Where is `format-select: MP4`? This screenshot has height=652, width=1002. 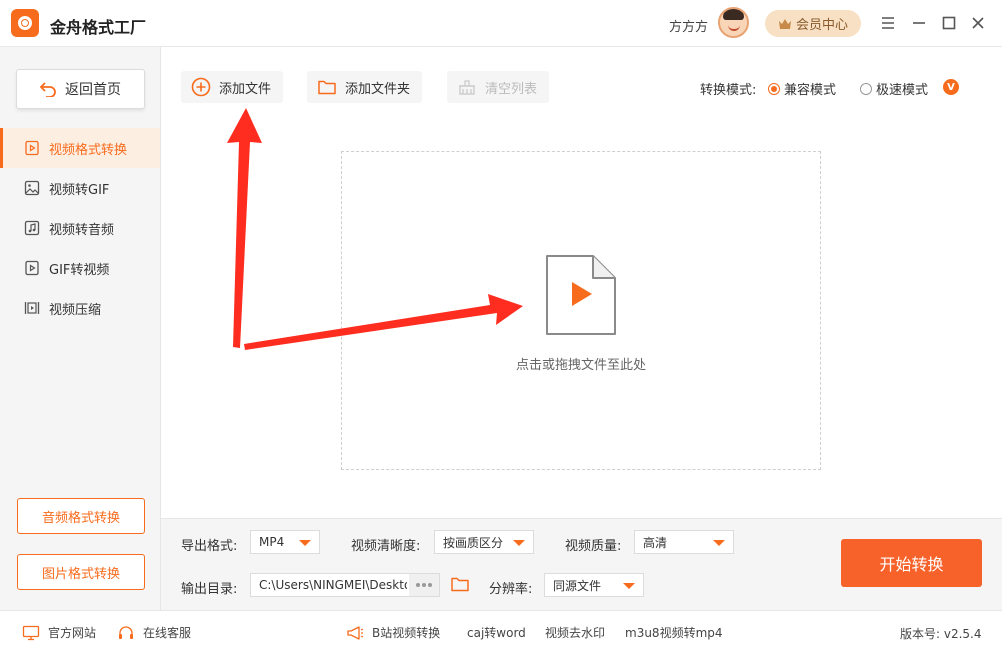
format-select: MP4 is located at coordinates (285, 542).